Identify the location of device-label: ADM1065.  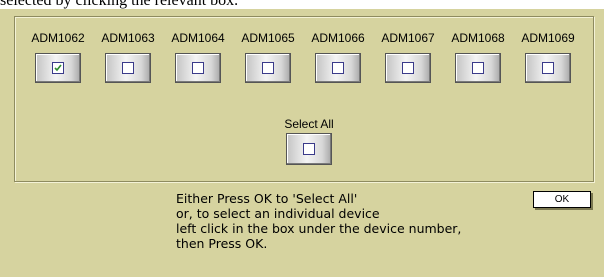
(268, 38).